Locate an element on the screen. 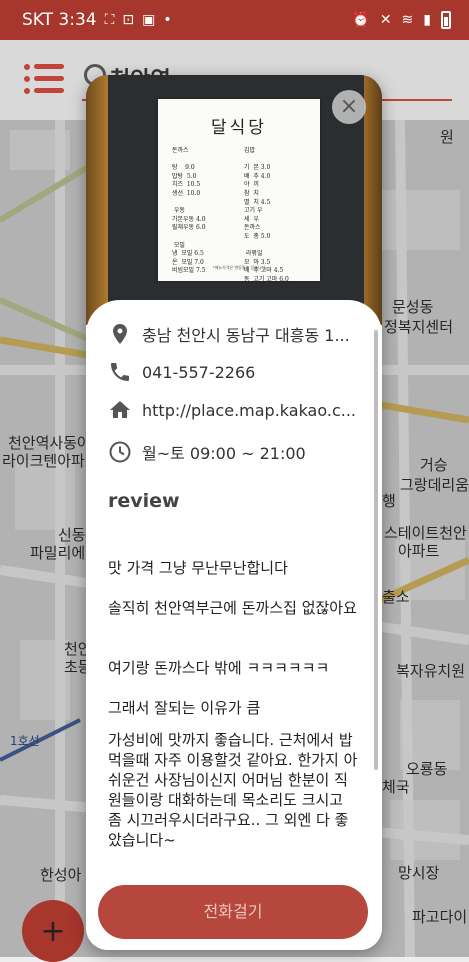 This screenshot has width=469, height=962. menu-footer: *메뉴가격은 변동될수 있습니다 is located at coordinates (239, 267).